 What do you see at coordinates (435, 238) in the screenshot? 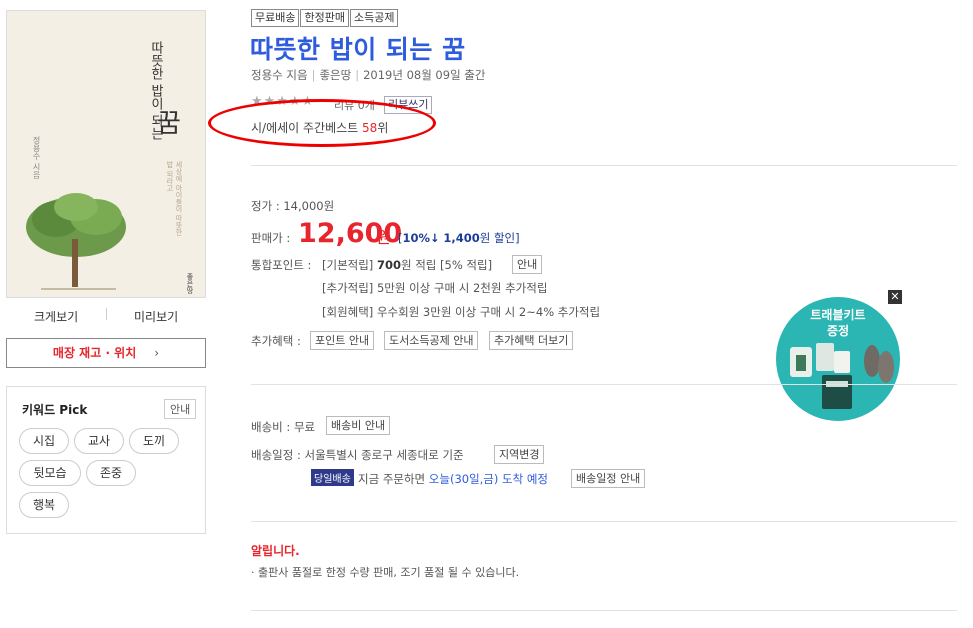
I see `down-arrow-icon: ↓` at bounding box center [435, 238].